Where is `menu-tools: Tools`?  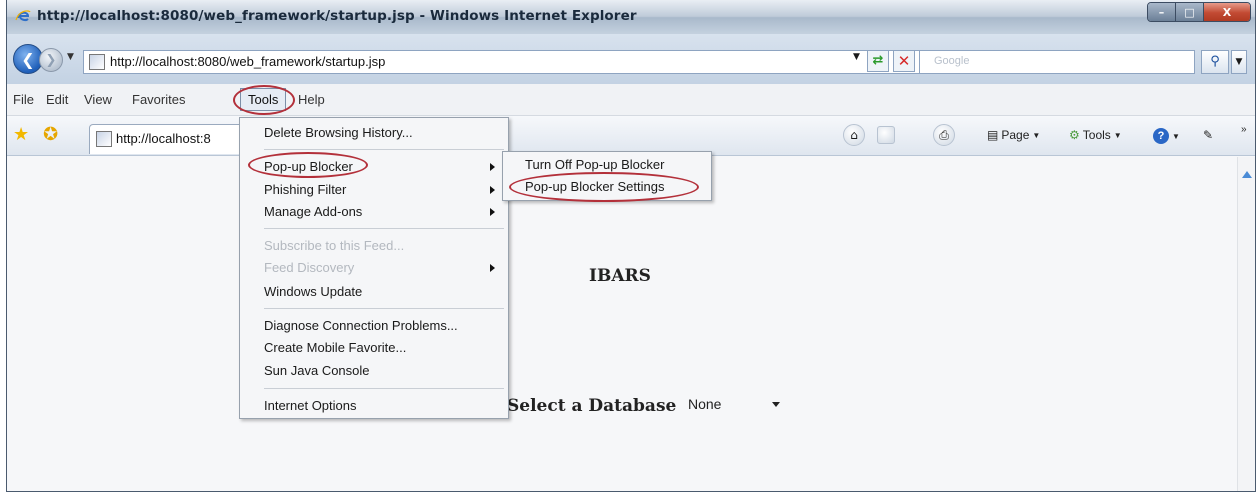
menu-tools: Tools is located at coordinates (263, 99).